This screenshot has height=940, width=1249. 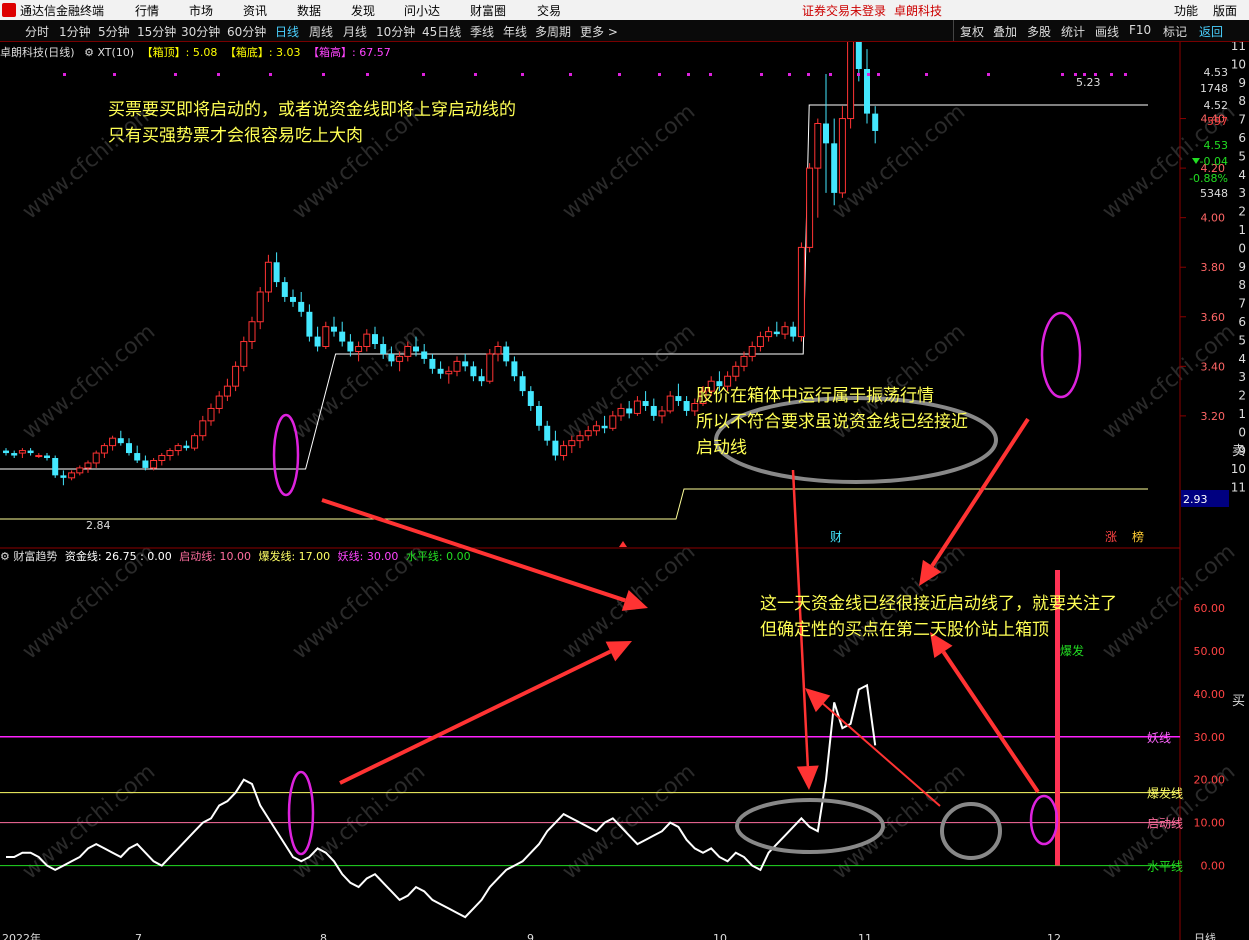 I want to click on annotation-line: 所以不符合要求虽说资金线已经接近, so click(x=832, y=422).